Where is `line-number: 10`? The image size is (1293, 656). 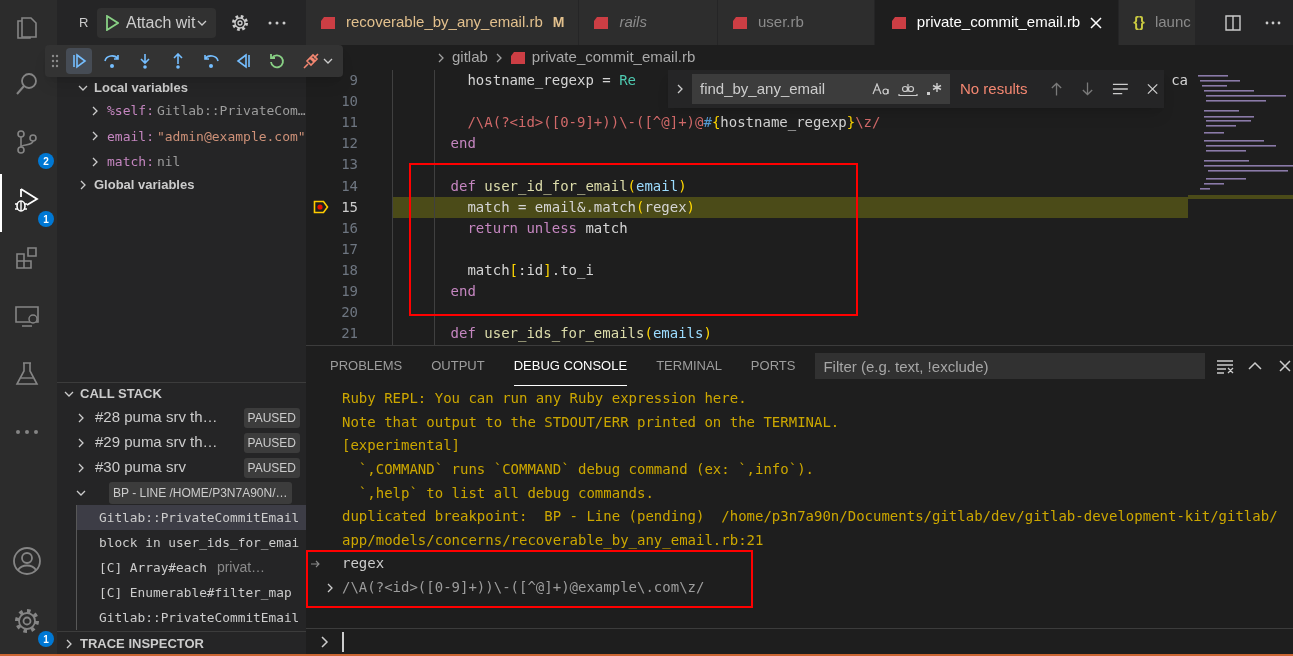
line-number: 10 is located at coordinates (349, 102).